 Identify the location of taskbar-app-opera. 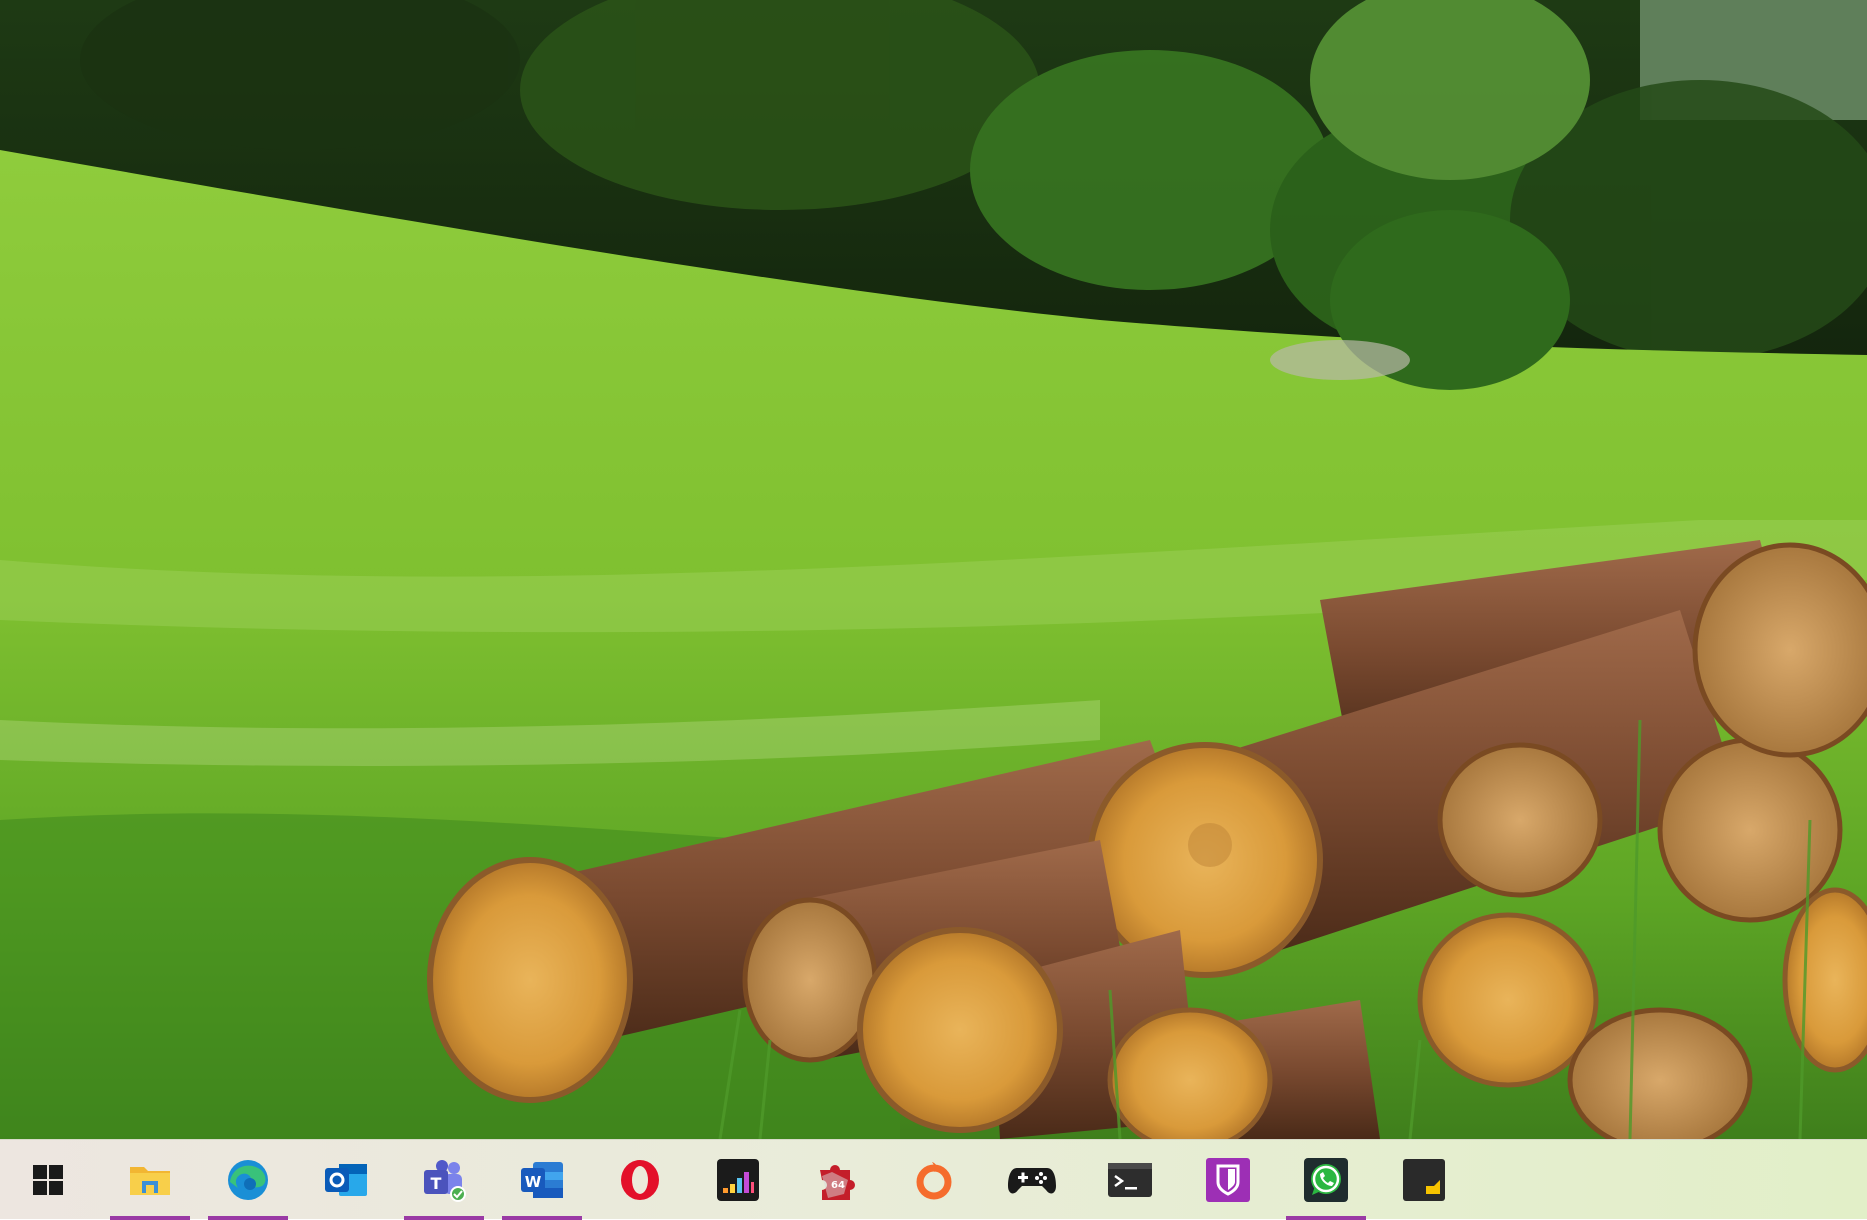
(640, 1180).